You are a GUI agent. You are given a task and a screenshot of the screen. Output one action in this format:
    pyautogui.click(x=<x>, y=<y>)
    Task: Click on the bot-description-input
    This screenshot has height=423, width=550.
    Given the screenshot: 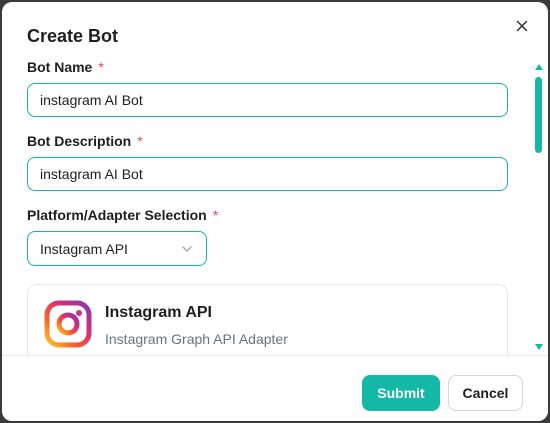 What is the action you would take?
    pyautogui.click(x=267, y=174)
    